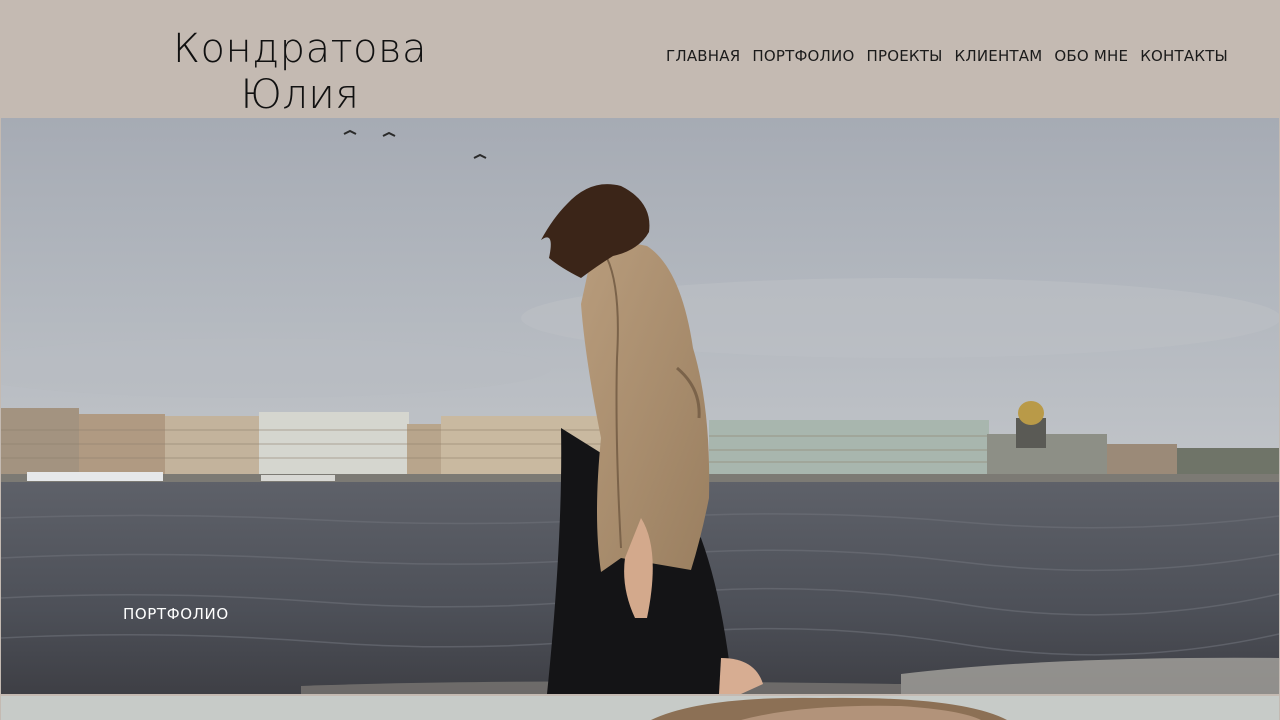 This screenshot has width=1280, height=720. Describe the element at coordinates (1091, 56) in the screenshot. I see `nav-item-about: ОБО МНЕ` at that location.